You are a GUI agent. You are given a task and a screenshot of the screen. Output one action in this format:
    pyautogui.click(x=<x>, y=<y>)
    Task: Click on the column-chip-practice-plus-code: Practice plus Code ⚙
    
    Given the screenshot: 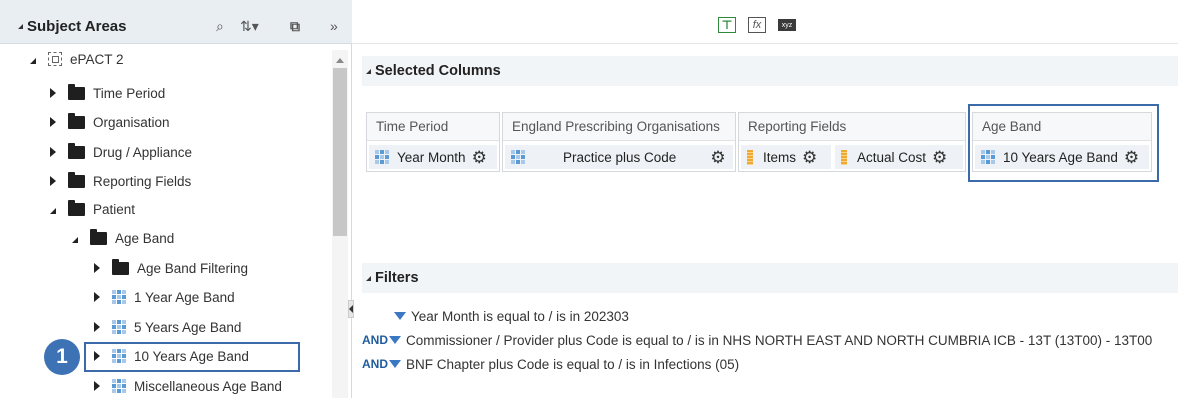 What is the action you would take?
    pyautogui.click(x=619, y=157)
    